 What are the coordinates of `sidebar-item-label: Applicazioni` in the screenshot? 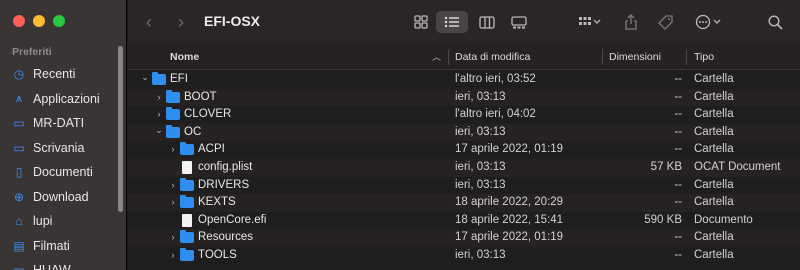 It's located at (66, 98).